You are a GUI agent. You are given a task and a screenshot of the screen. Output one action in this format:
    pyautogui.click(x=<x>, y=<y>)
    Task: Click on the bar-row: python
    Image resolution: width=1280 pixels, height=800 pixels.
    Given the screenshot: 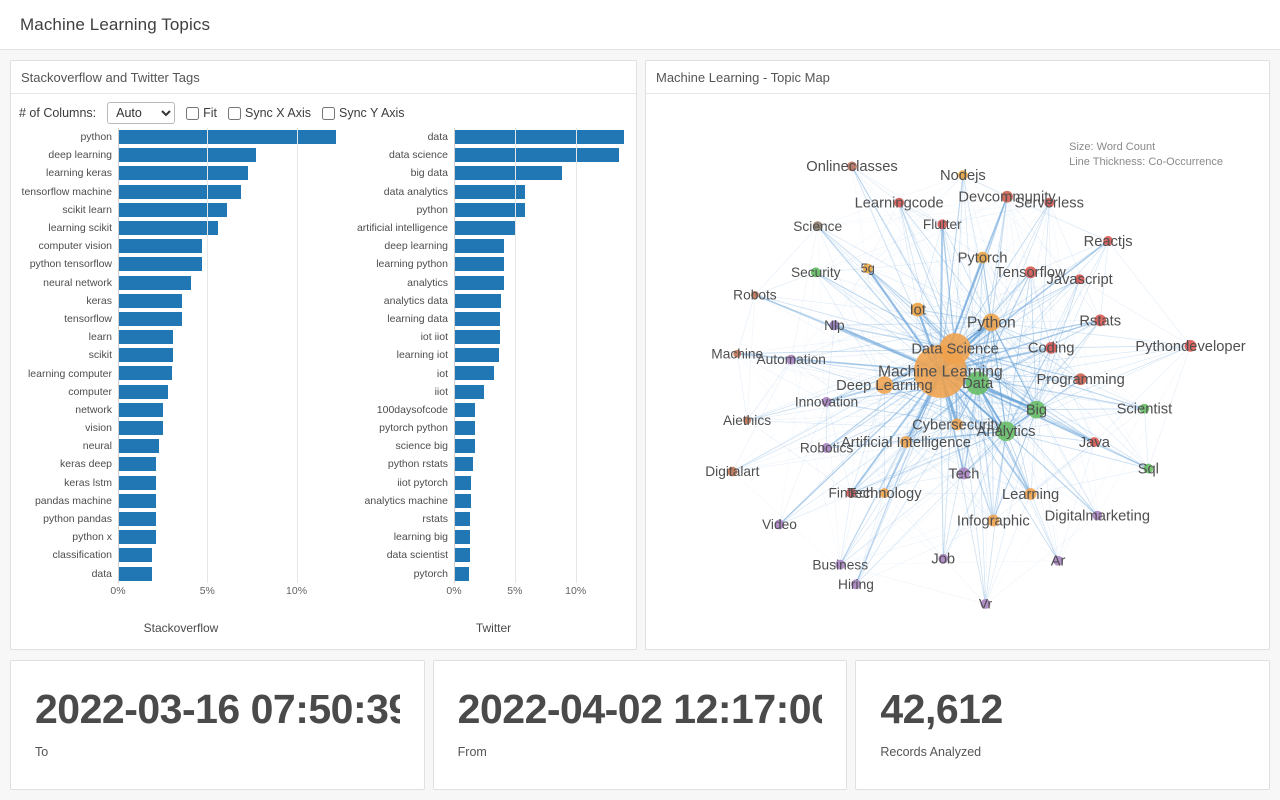 What is the action you would take?
    pyautogui.click(x=493, y=210)
    